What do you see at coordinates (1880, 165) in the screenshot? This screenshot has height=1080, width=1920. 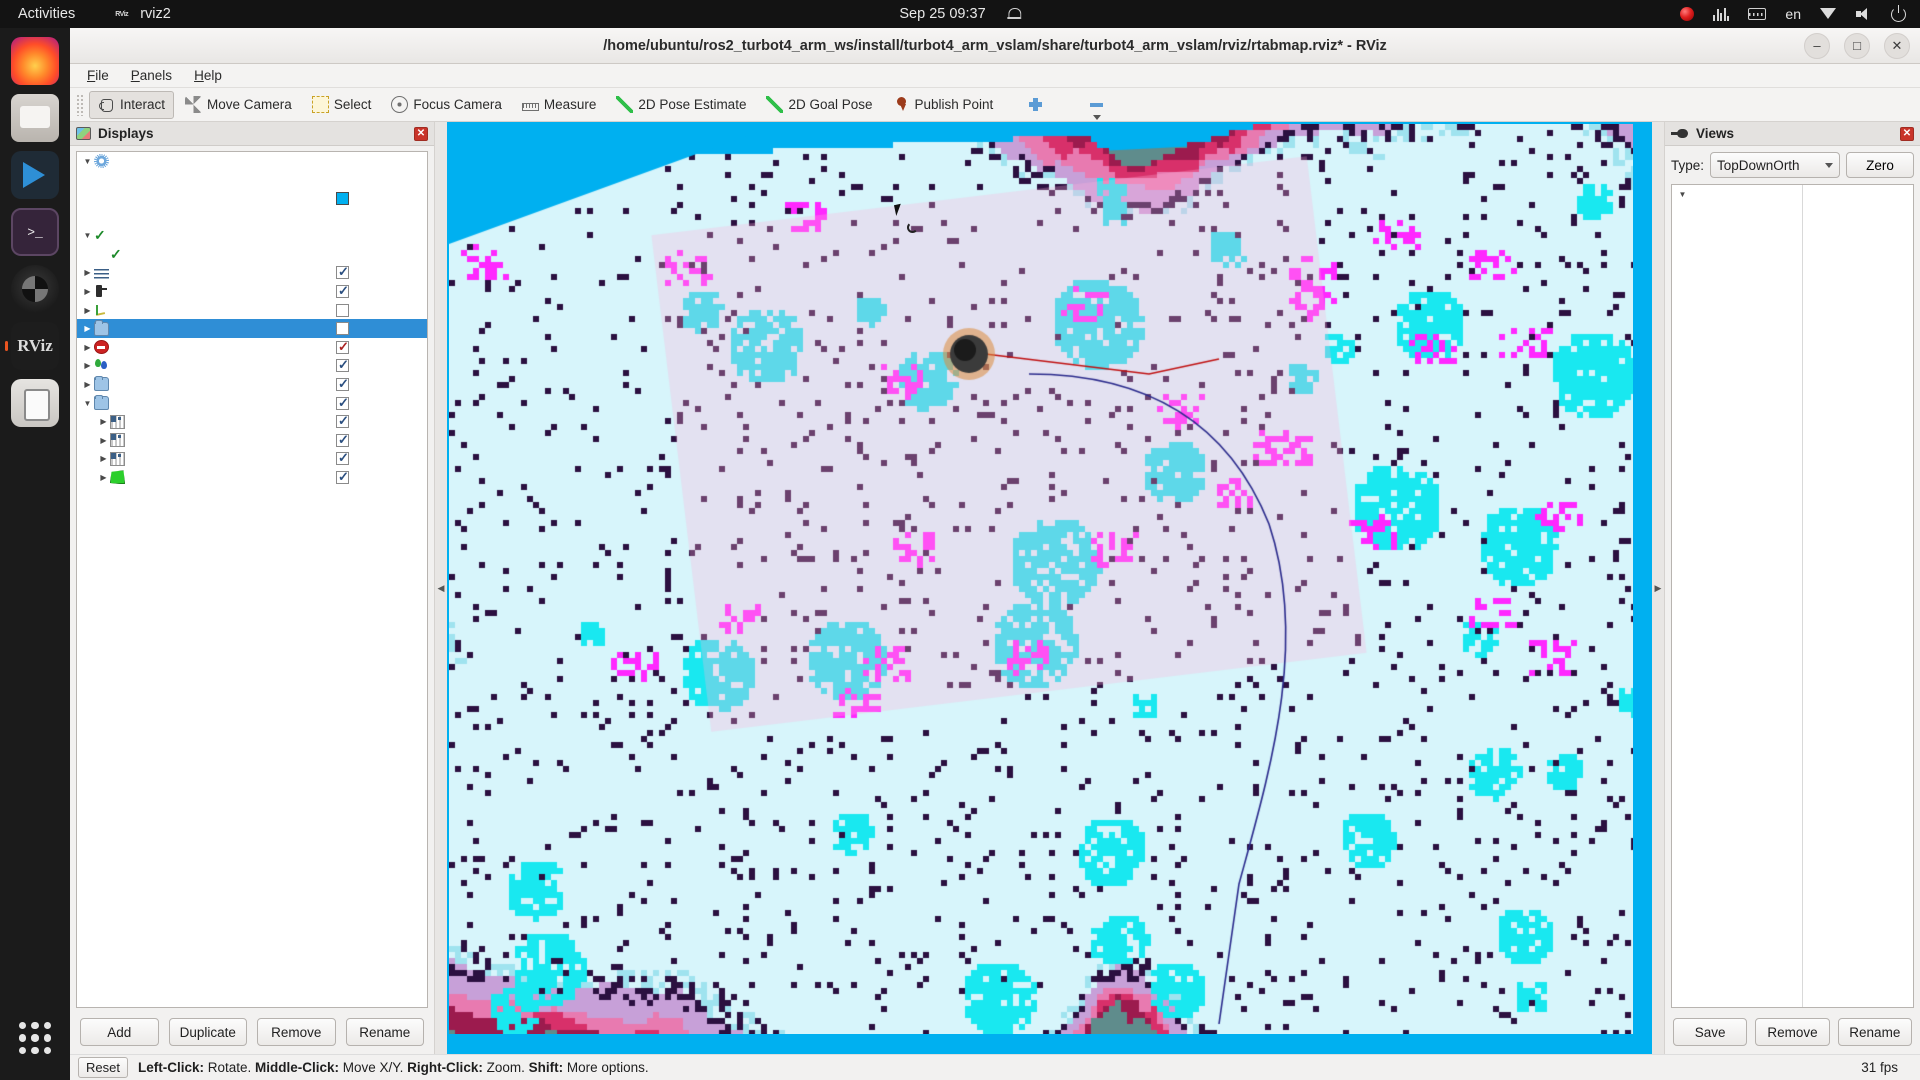 I see `zero-button: Zero` at bounding box center [1880, 165].